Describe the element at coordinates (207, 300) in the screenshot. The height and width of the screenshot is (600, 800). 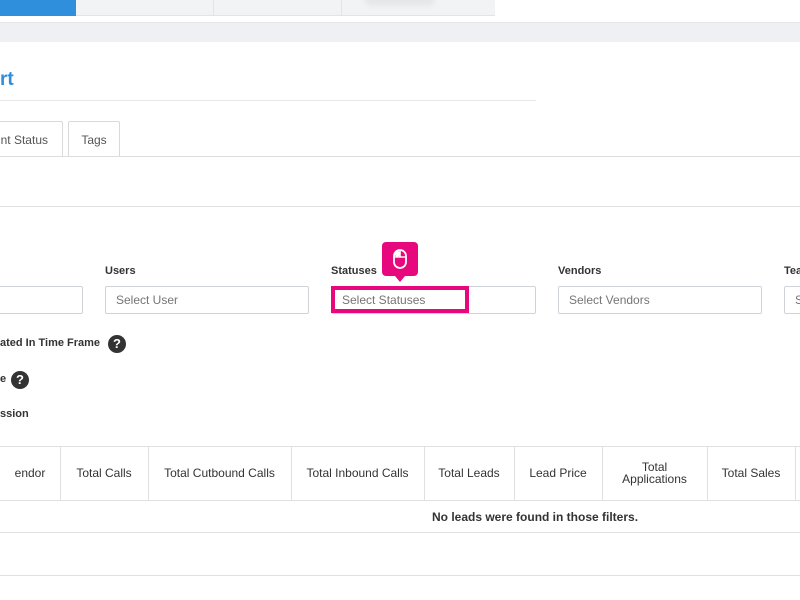
I see `users-select` at that location.